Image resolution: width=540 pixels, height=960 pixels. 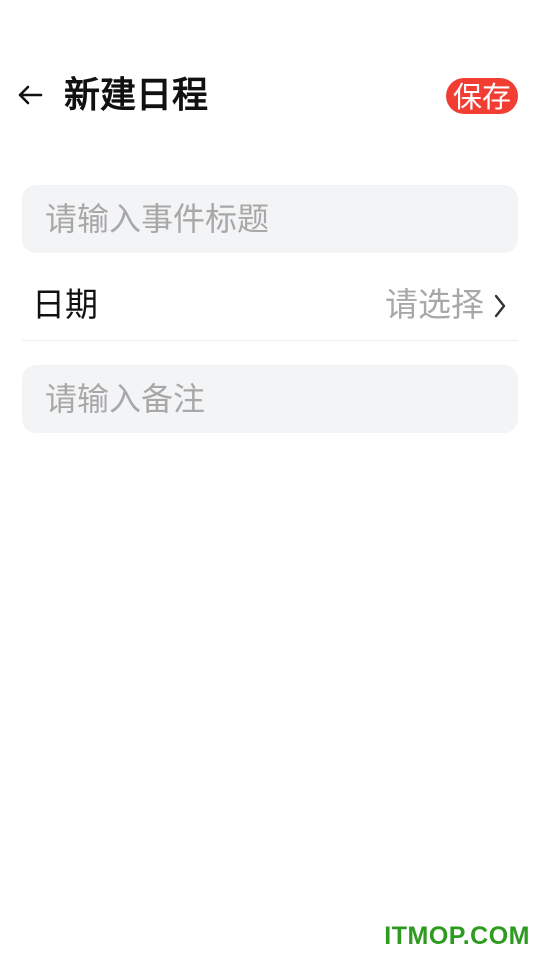 I want to click on back-button, so click(x=30, y=95).